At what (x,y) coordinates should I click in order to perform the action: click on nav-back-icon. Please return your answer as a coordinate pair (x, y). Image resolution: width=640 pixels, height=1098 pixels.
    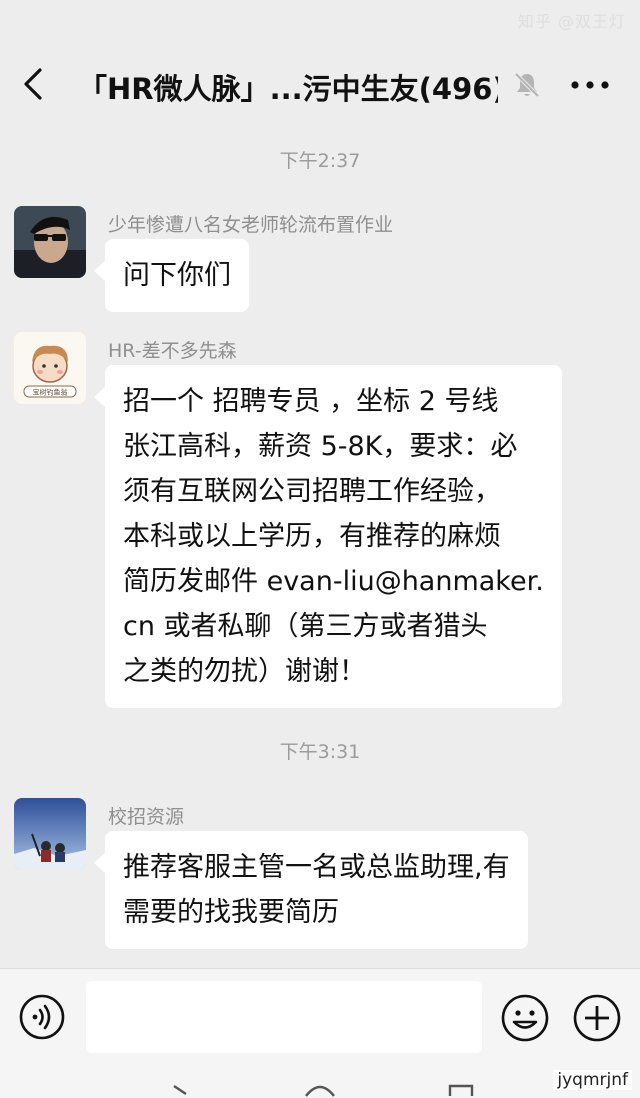
    Looking at the image, I should click on (180, 1090).